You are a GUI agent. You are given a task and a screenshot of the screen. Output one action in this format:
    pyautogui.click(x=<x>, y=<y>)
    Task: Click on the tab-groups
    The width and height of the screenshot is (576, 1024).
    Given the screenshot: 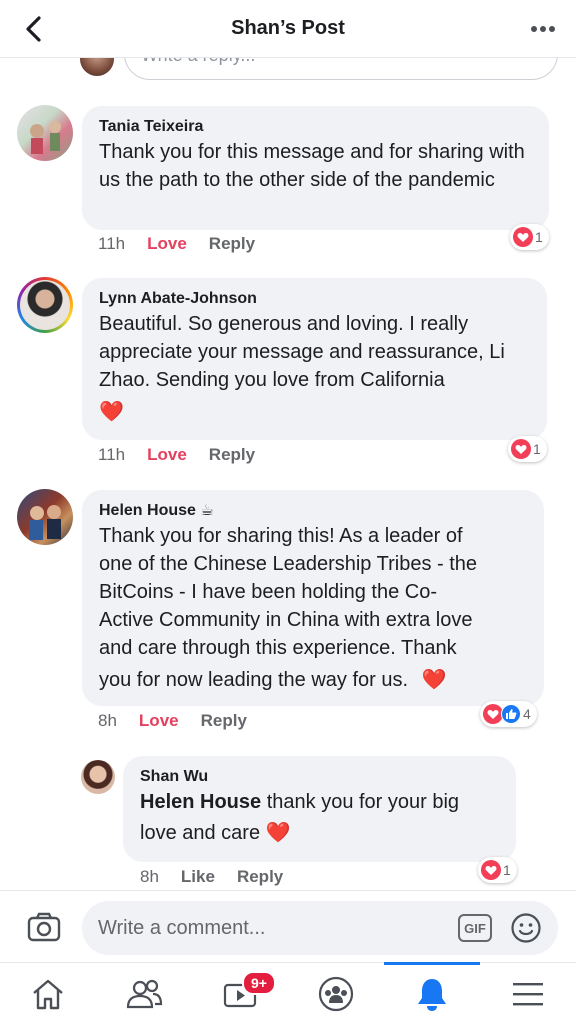 What is the action you would take?
    pyautogui.click(x=336, y=993)
    